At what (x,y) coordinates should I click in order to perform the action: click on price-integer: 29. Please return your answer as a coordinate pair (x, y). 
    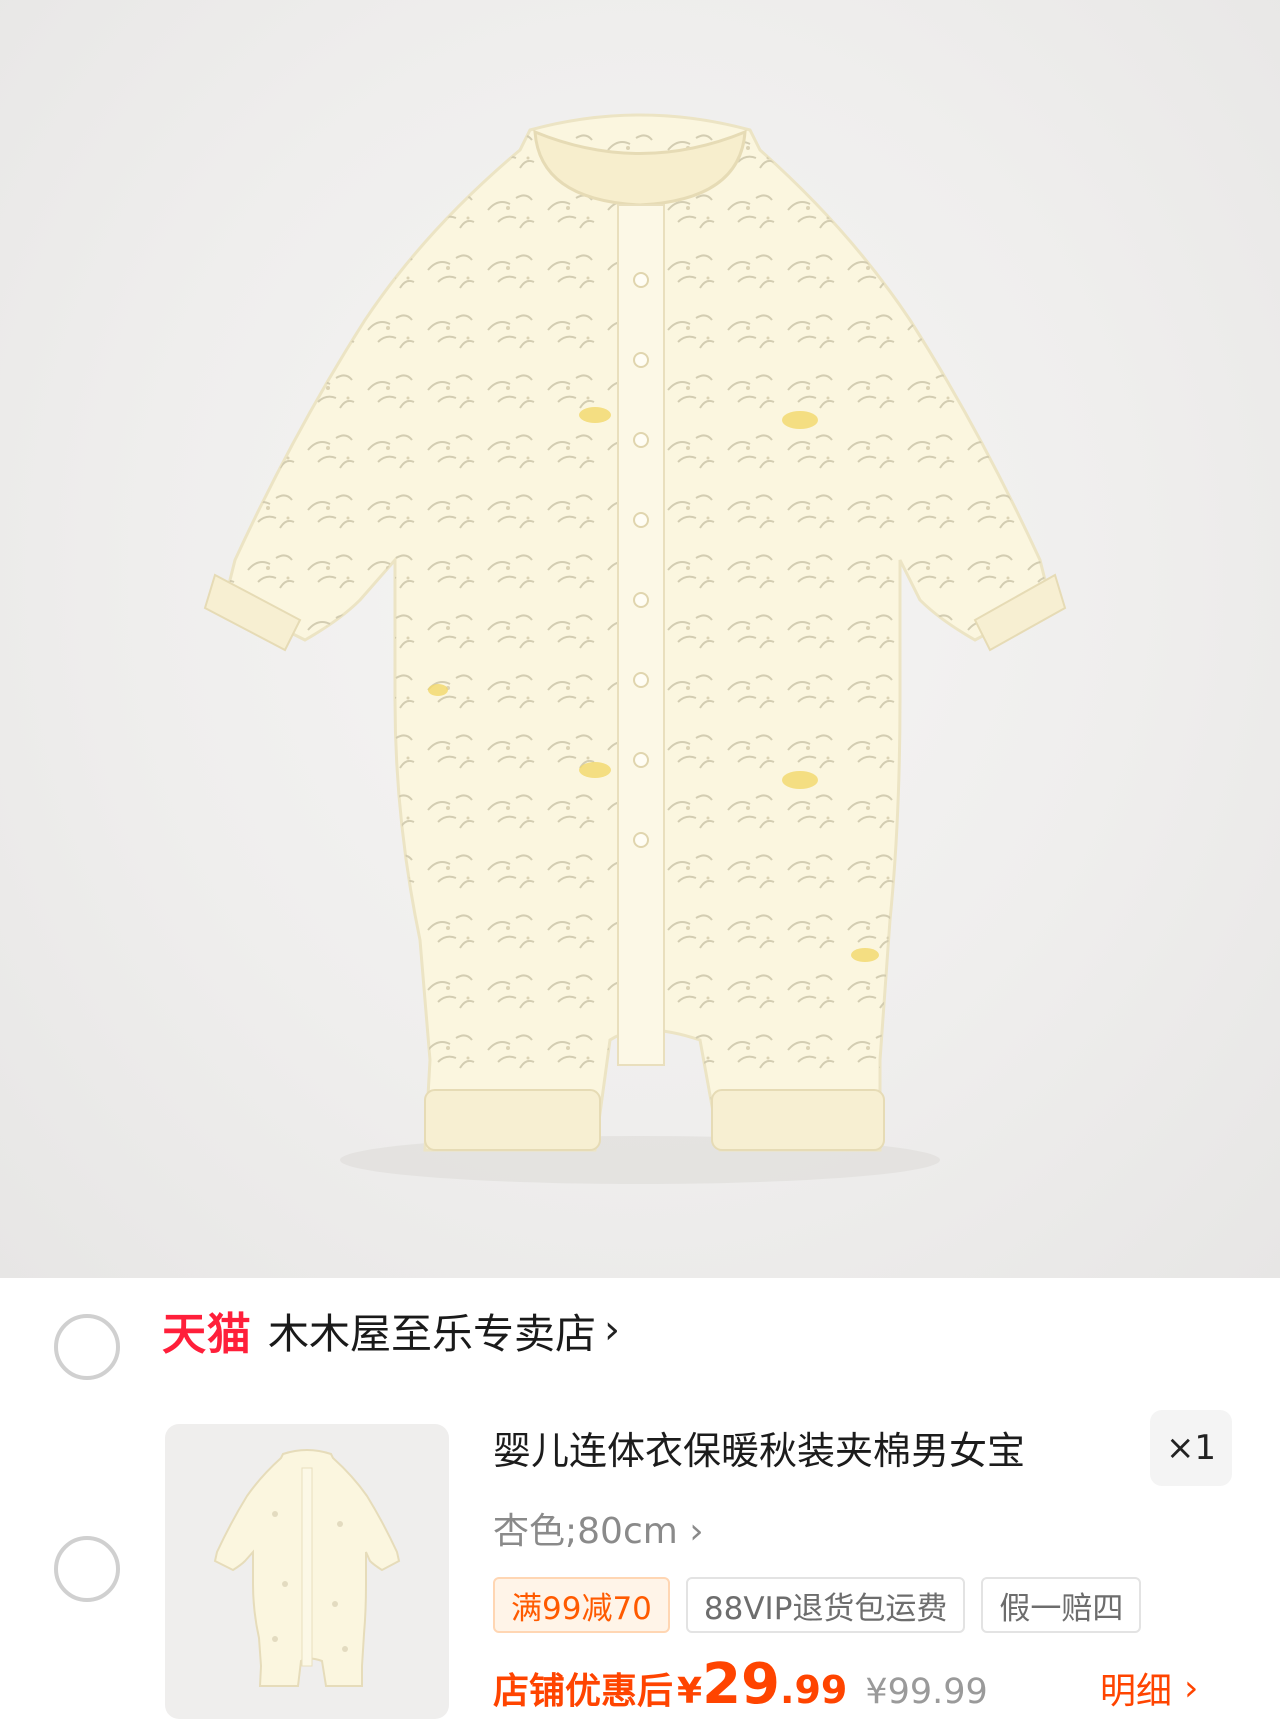
    Looking at the image, I should click on (741, 1684).